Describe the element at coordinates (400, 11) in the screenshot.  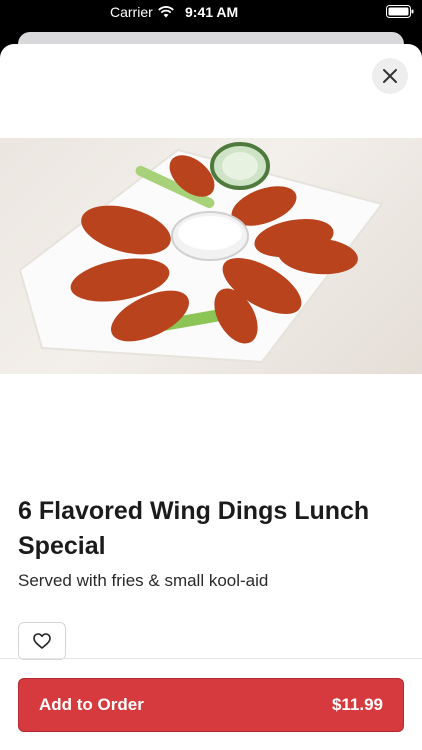
I see `battery-icon` at that location.